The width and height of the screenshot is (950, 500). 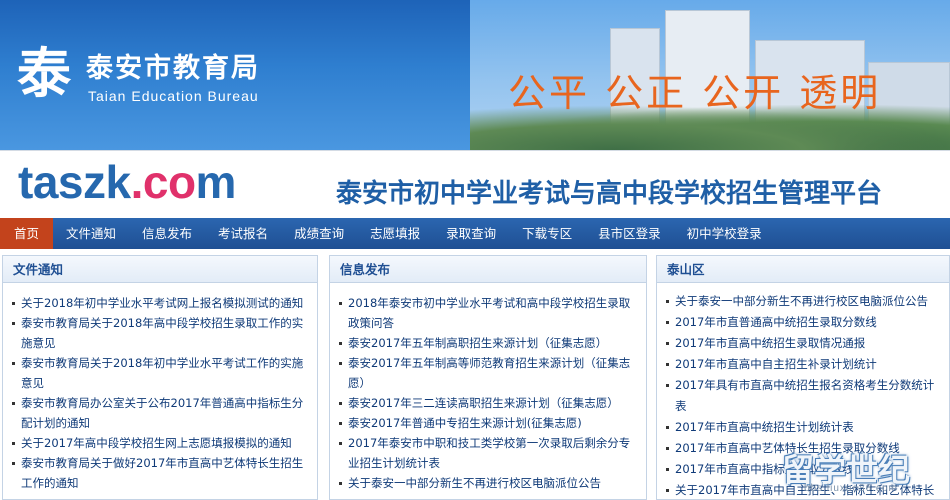 What do you see at coordinates (724, 233) in the screenshot?
I see `nav-item-school-login: 初中学校登录` at bounding box center [724, 233].